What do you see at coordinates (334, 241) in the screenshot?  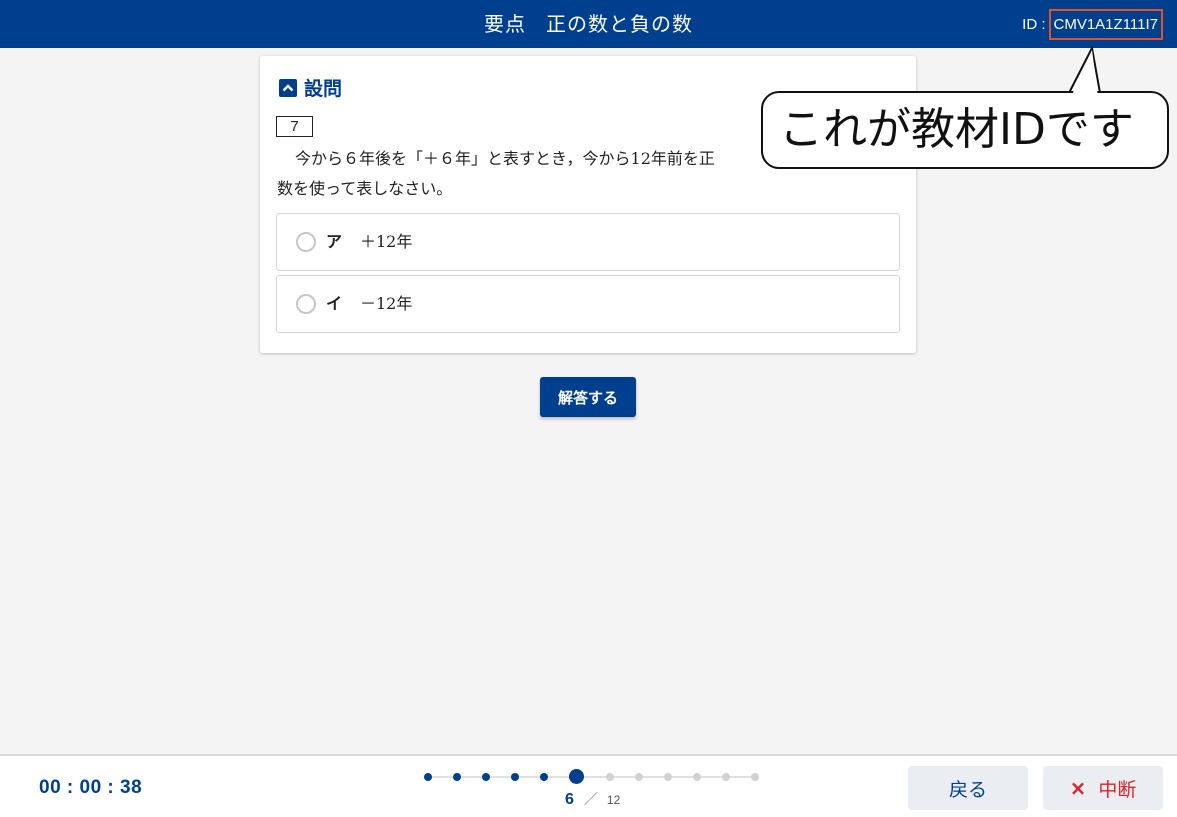 I see `option-letter: ア` at bounding box center [334, 241].